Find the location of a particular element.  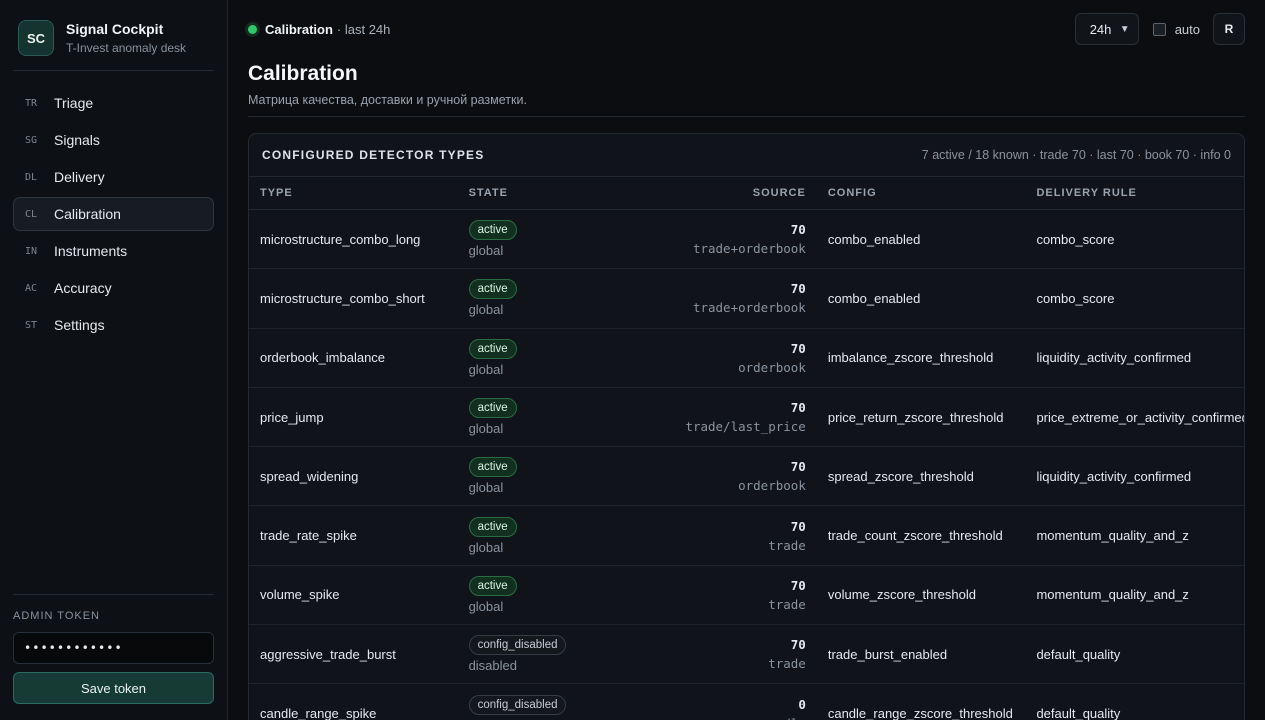

column-header-type: TYPE is located at coordinates (276, 193).